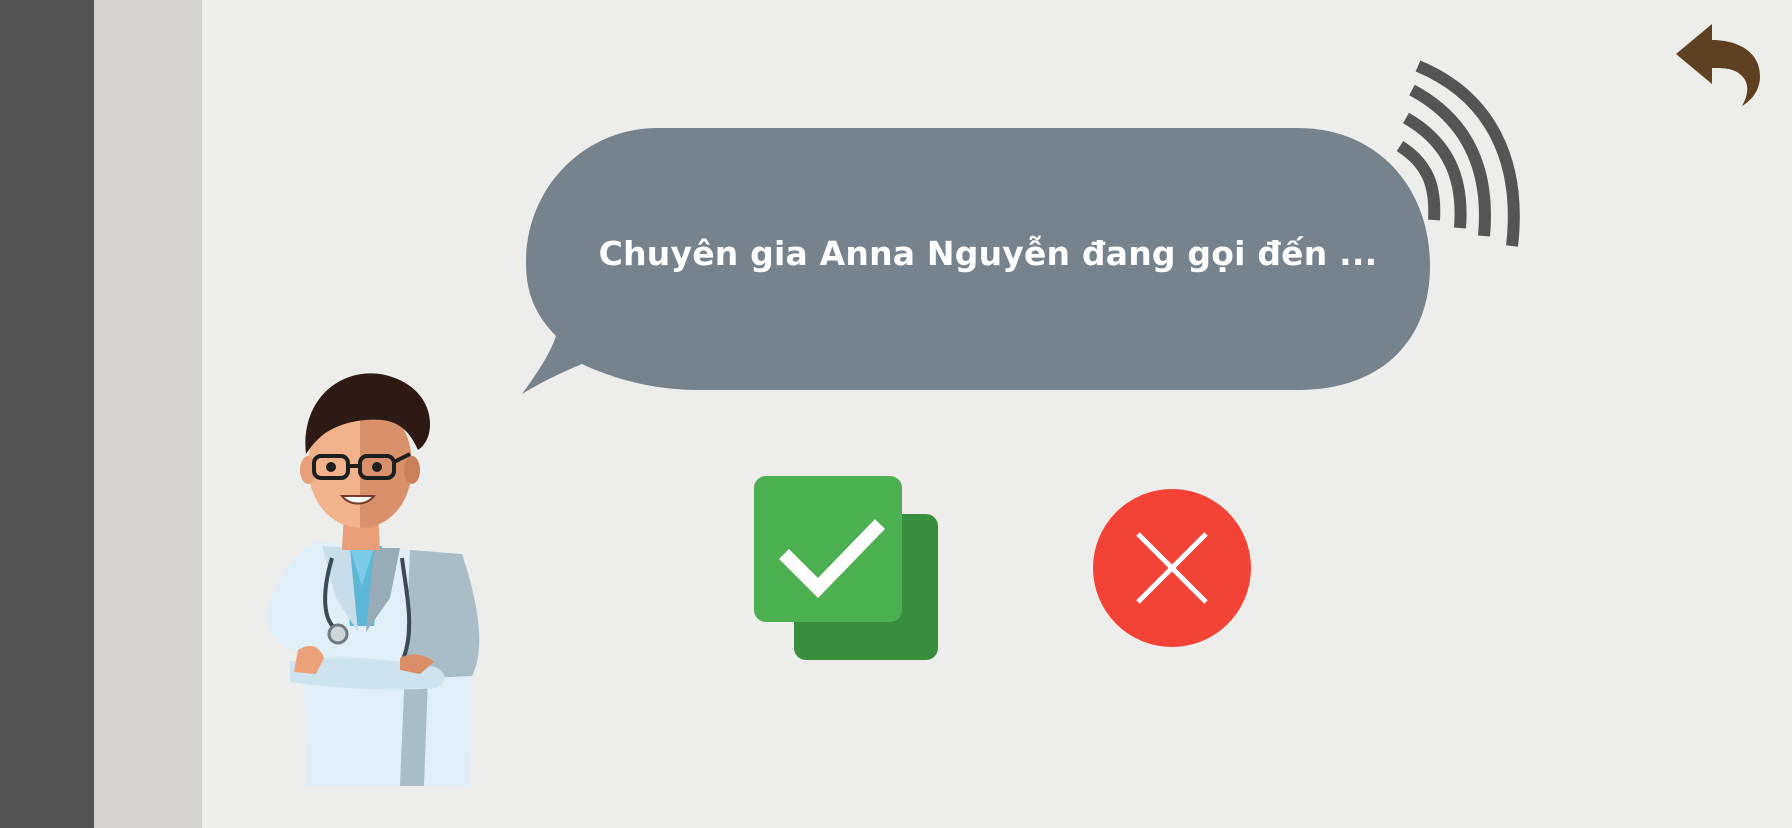 The image size is (1792, 828). Describe the element at coordinates (47, 414) in the screenshot. I see `left-dark-rail` at that location.